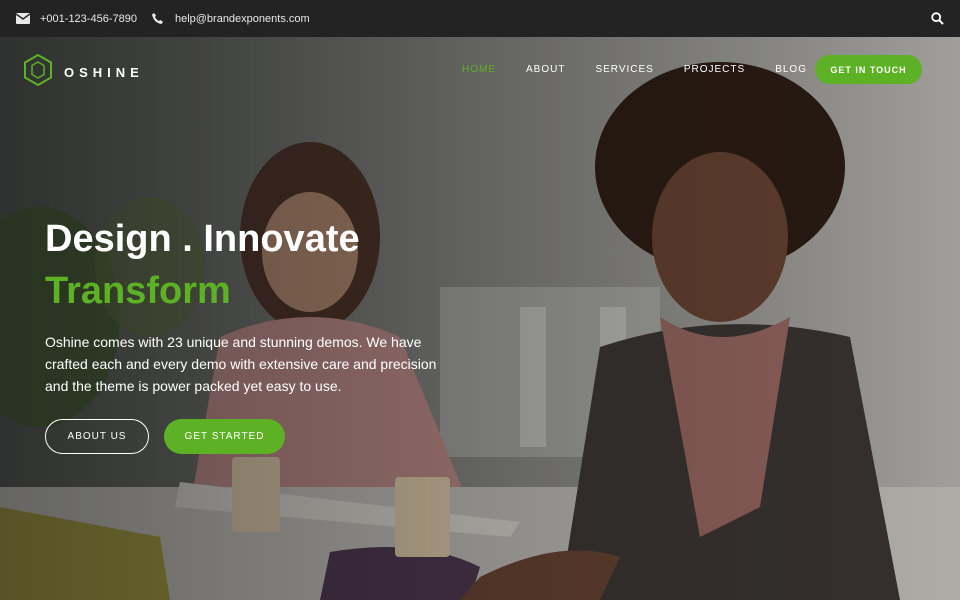 This screenshot has height=600, width=960. What do you see at coordinates (714, 69) in the screenshot?
I see `nav-item-projects: PROJECTS` at bounding box center [714, 69].